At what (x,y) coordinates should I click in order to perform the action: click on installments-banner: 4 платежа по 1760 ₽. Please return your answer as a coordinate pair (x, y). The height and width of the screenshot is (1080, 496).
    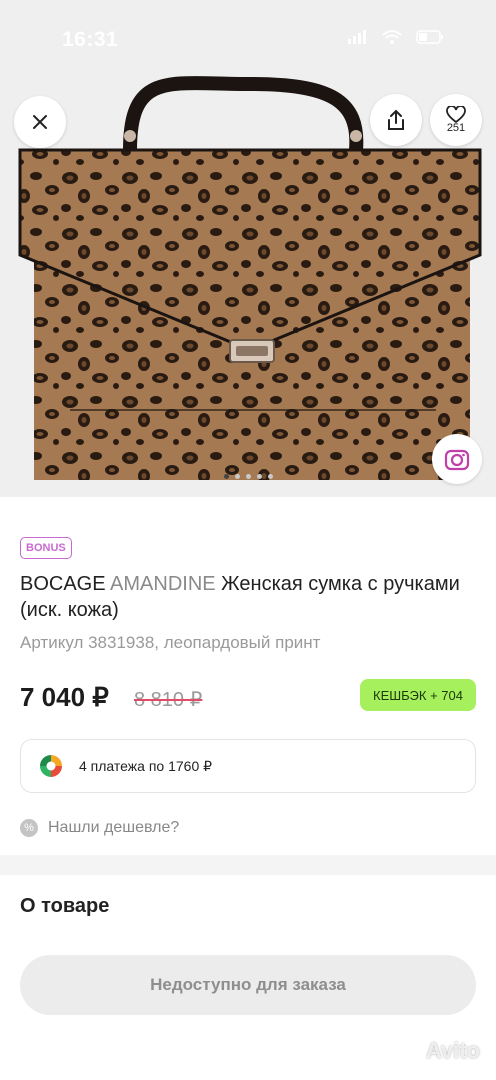
    Looking at the image, I should click on (248, 766).